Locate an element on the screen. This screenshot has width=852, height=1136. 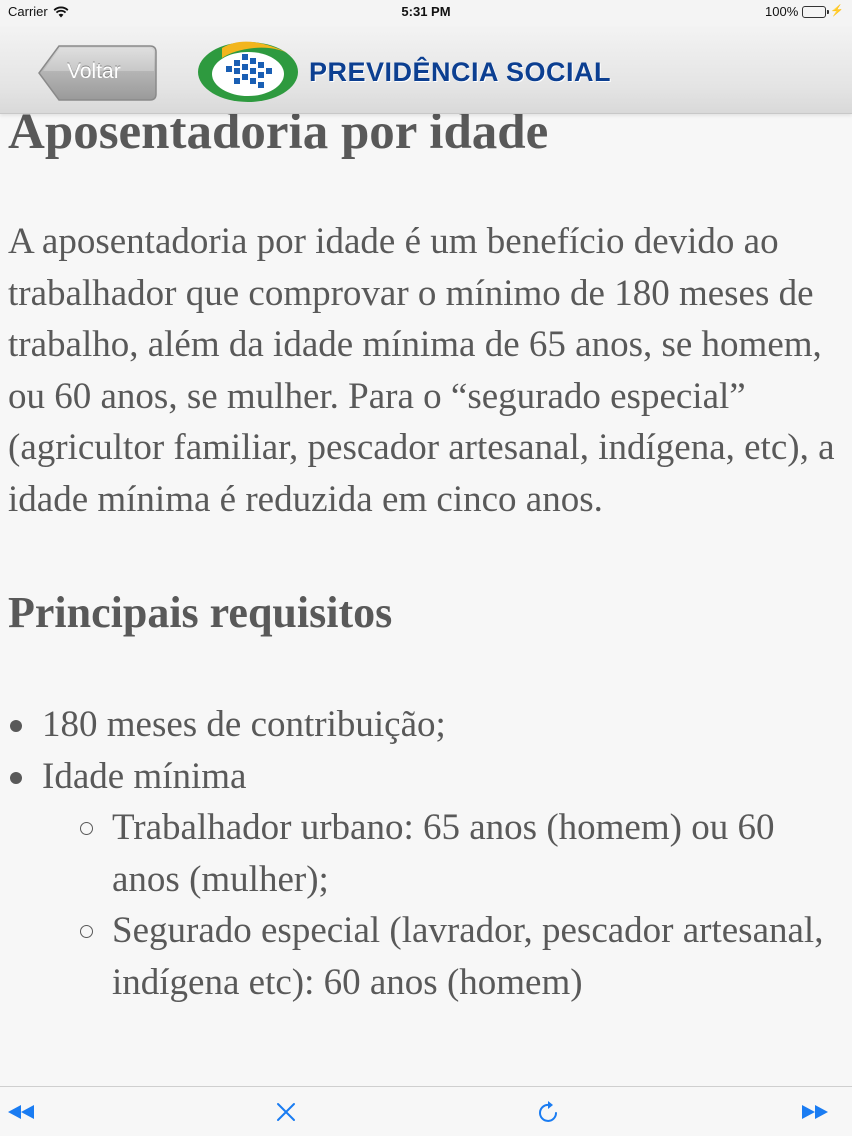
bottom-toolbar is located at coordinates (426, 1111).